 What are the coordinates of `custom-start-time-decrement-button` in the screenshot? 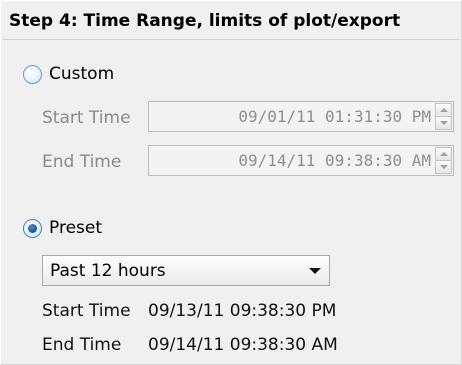 It's located at (443, 123).